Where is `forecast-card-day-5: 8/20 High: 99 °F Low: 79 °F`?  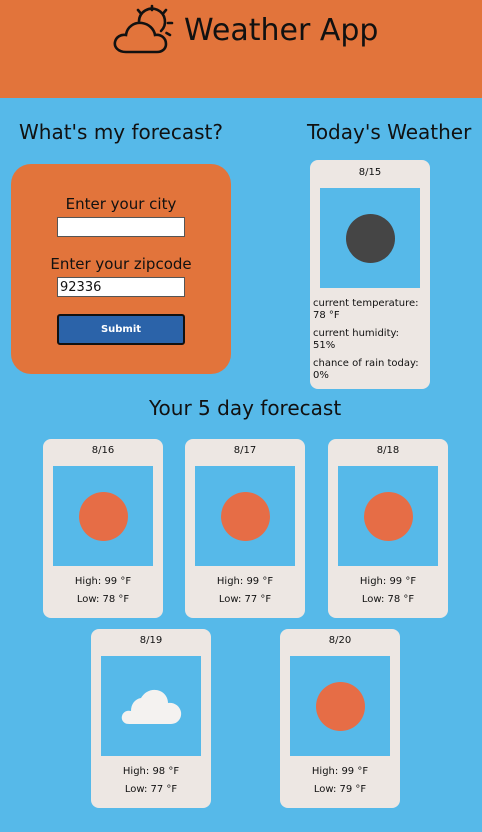 forecast-card-day-5: 8/20 High: 99 °F Low: 79 °F is located at coordinates (340, 718).